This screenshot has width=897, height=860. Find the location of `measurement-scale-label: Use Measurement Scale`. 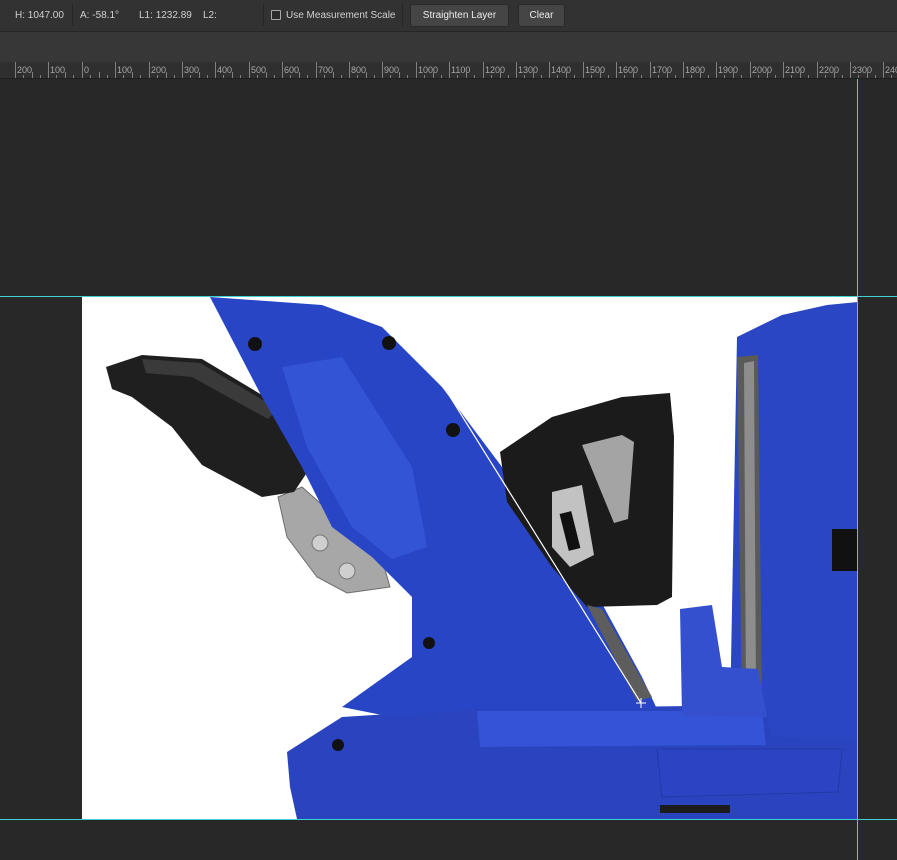

measurement-scale-label: Use Measurement Scale is located at coordinates (341, 15).